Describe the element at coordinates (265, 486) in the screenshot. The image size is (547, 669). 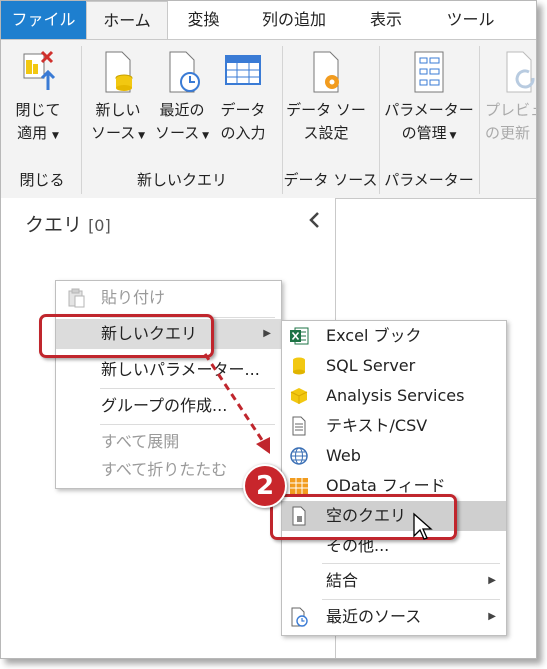
I see `step-badge: 2` at that location.